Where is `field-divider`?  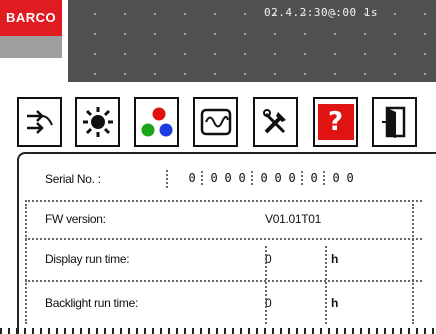
field-divider is located at coordinates (167, 179).